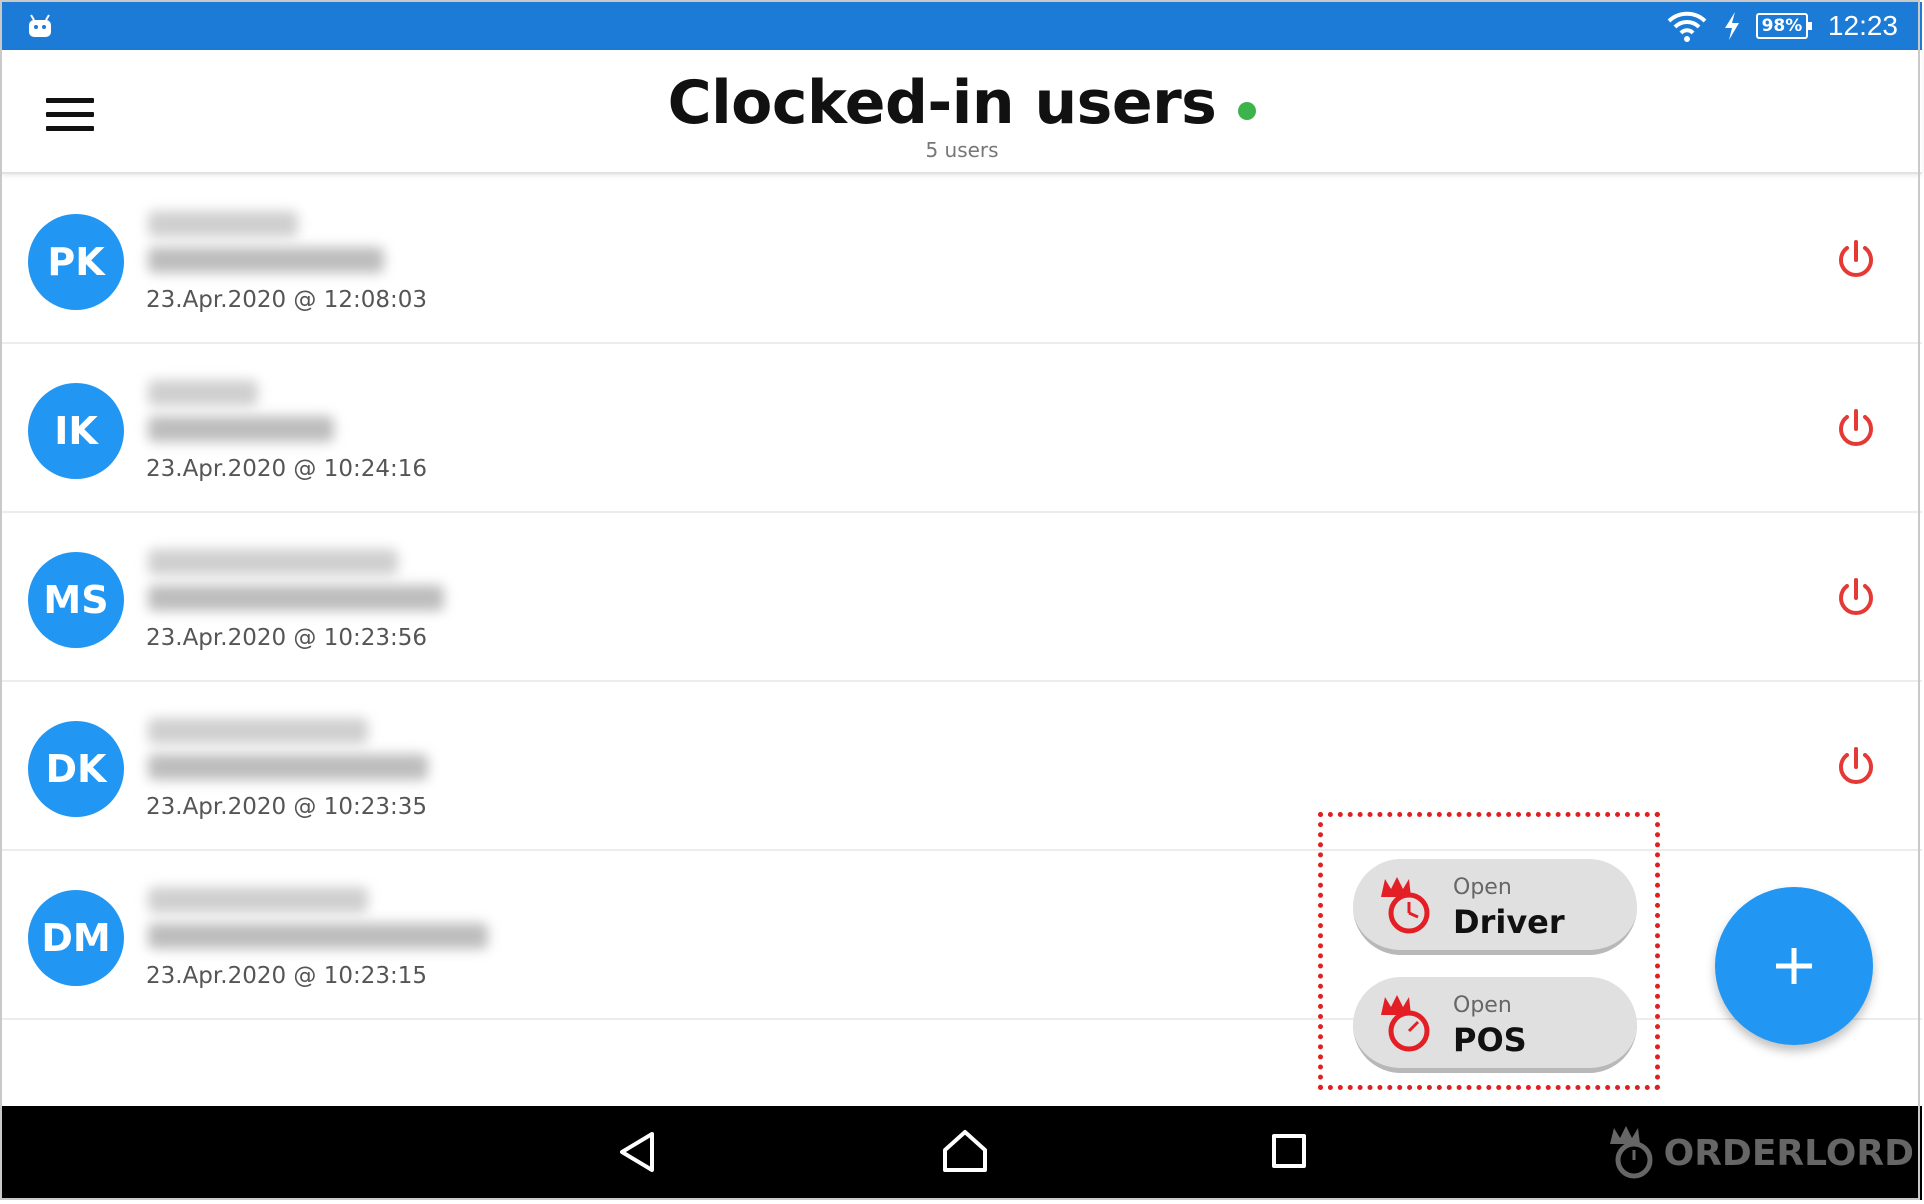 This screenshot has height=1204, width=1924. What do you see at coordinates (1631, 1152) in the screenshot?
I see `orderlord-logo-icon` at bounding box center [1631, 1152].